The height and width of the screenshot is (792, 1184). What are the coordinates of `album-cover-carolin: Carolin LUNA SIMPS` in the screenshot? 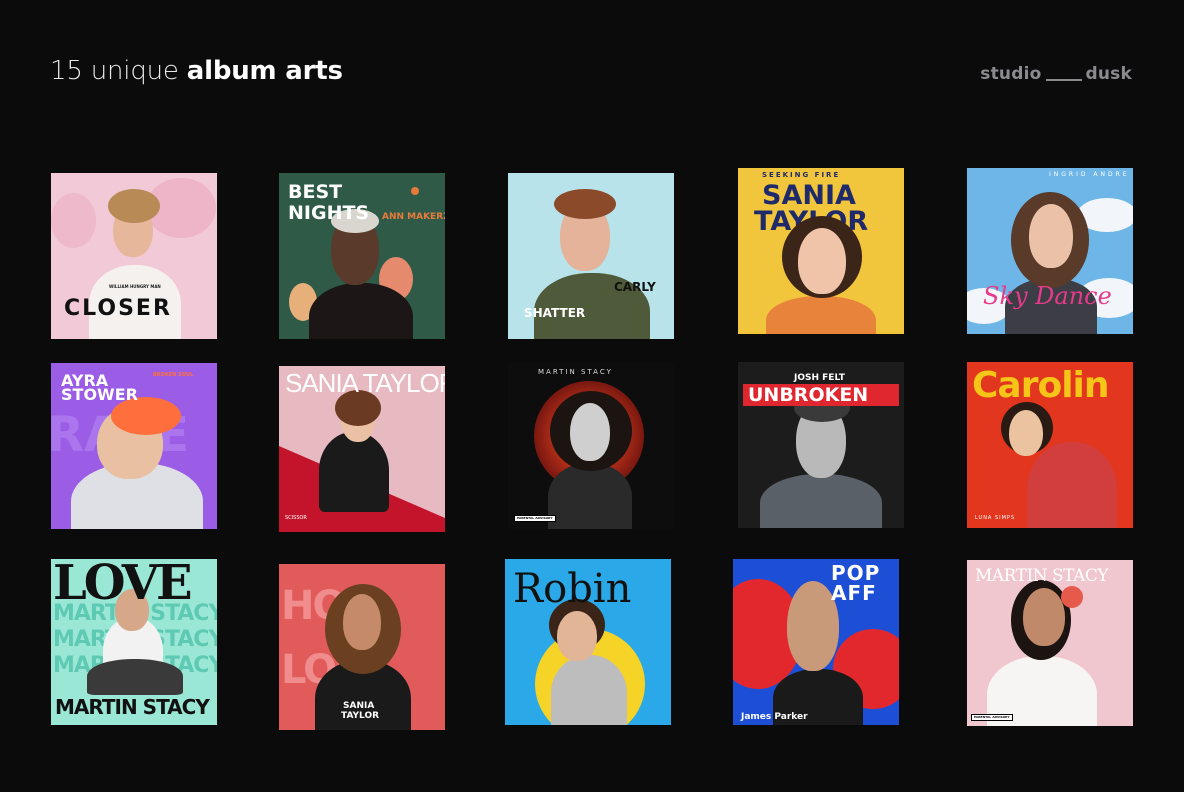 It's located at (1050, 445).